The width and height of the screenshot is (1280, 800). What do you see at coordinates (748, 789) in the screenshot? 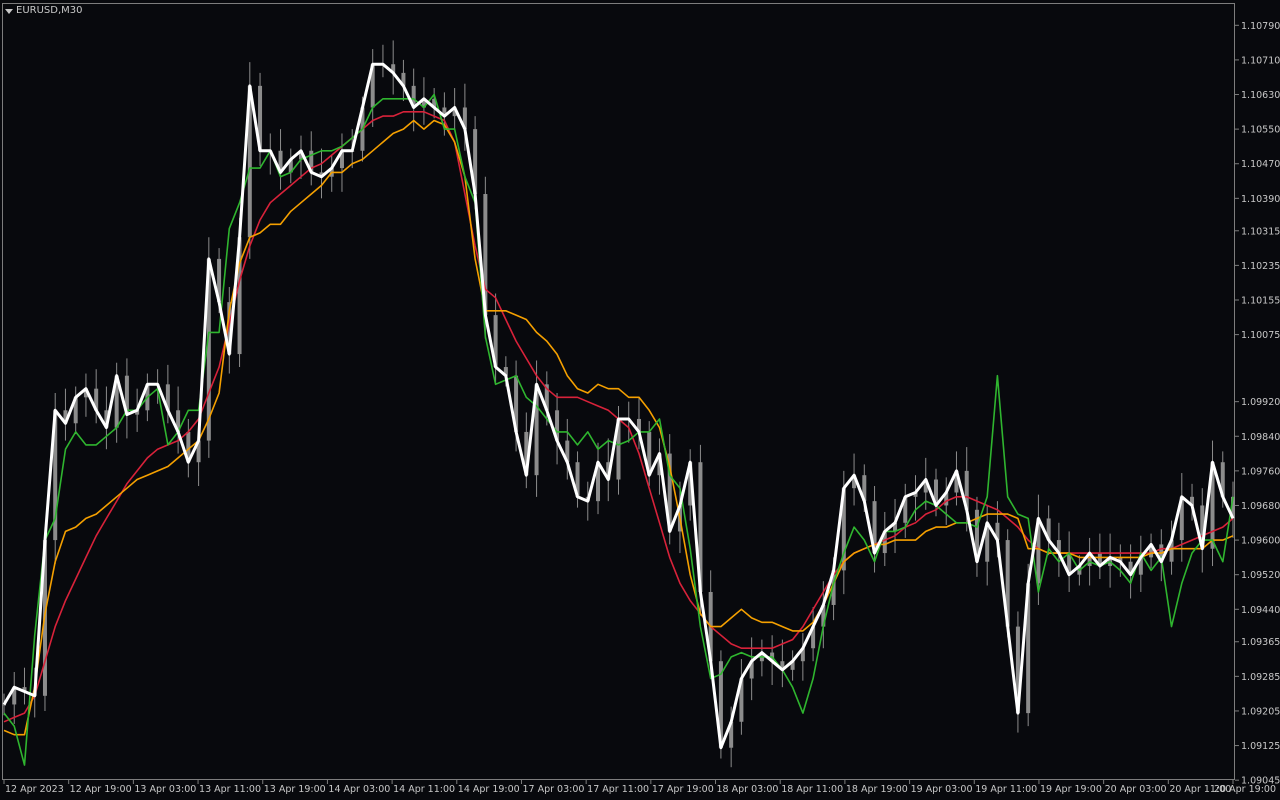
I see `time-tick-label: 18 Apr 03:00` at bounding box center [748, 789].